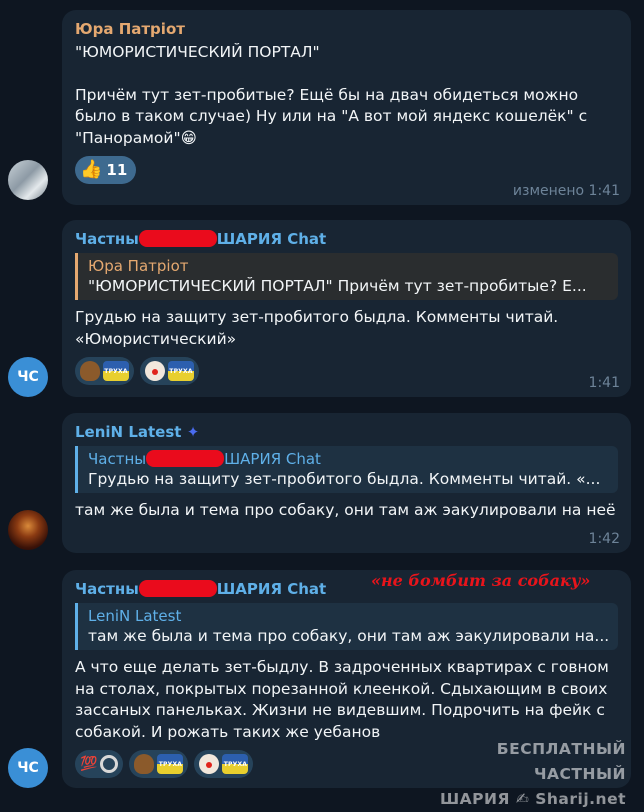 This screenshot has width=644, height=812. What do you see at coordinates (193, 432) in the screenshot?
I see `wizard-icon: ✦` at bounding box center [193, 432].